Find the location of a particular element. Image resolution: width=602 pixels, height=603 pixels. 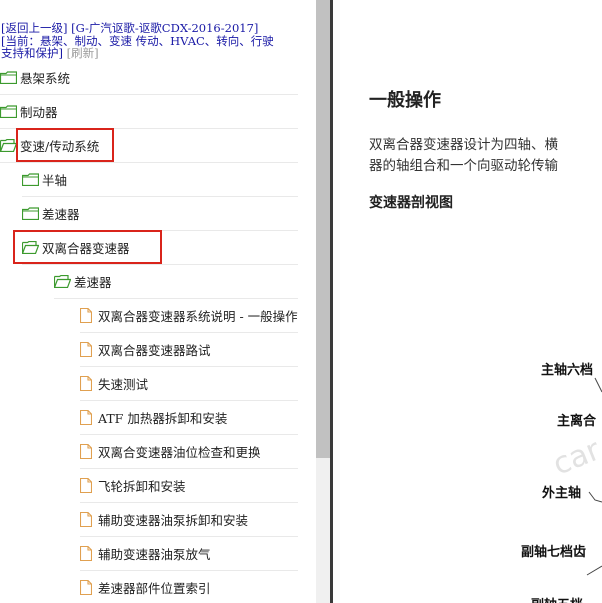

tree-folder-item: 半轴 is located at coordinates (160, 179).